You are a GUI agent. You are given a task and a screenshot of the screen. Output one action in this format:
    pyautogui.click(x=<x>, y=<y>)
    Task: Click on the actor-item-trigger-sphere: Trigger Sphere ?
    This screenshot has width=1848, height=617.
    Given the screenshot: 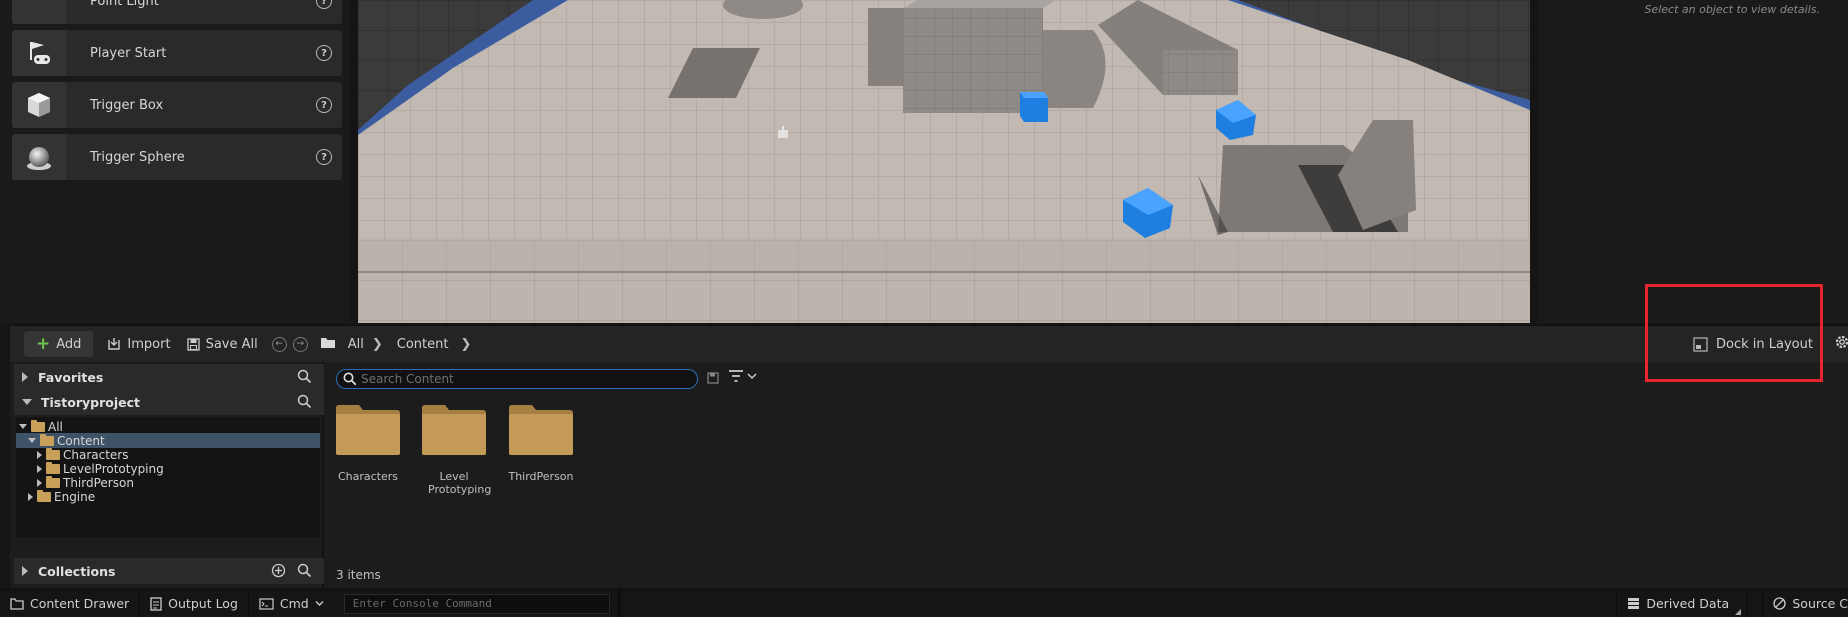 What is the action you would take?
    pyautogui.click(x=177, y=157)
    